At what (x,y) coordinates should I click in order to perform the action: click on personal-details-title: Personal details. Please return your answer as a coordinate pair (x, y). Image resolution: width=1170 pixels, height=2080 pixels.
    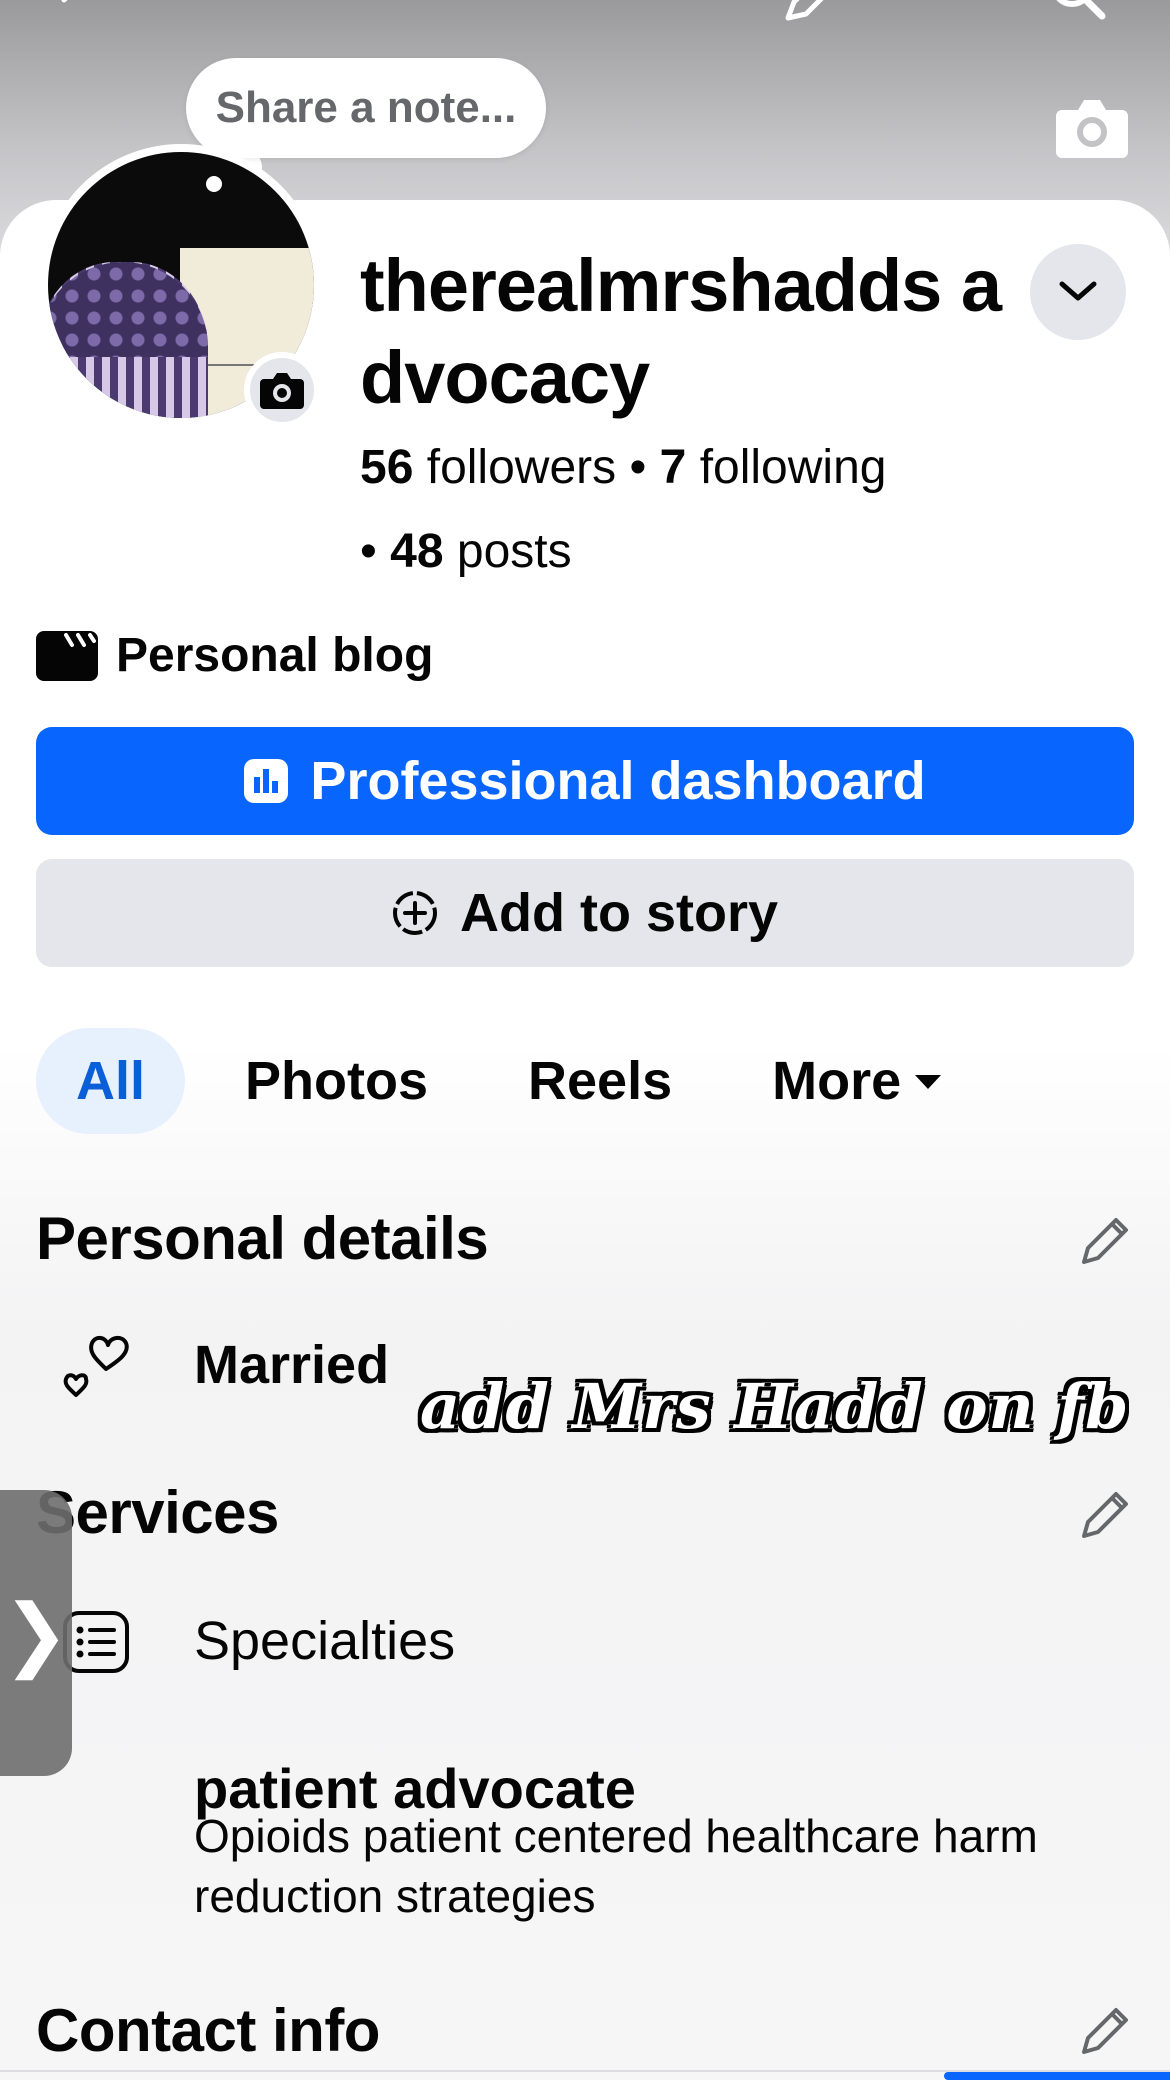
    Looking at the image, I should click on (262, 1238).